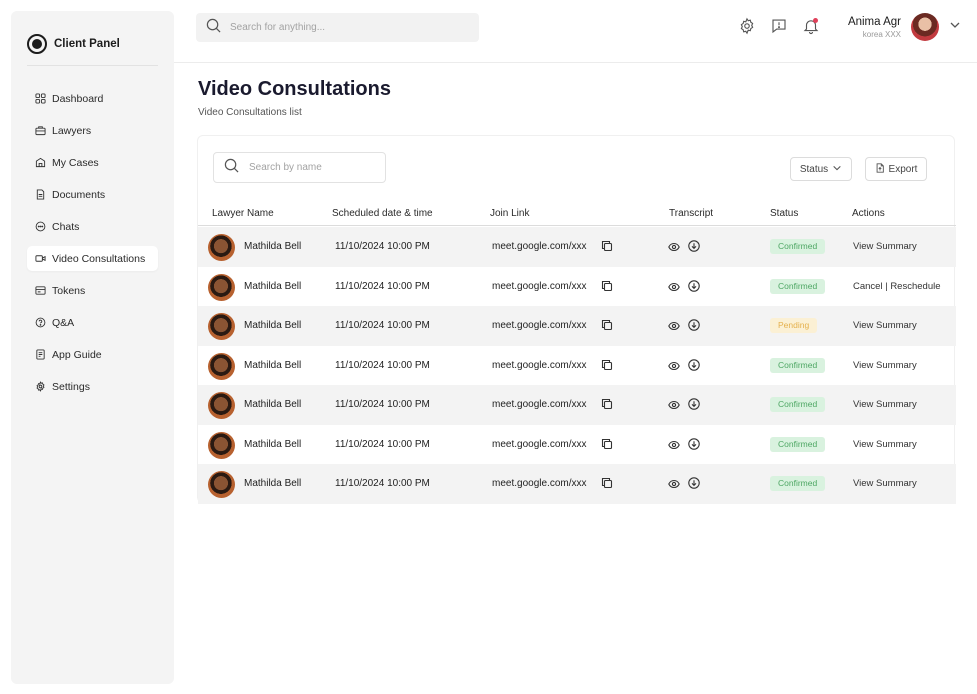 The width and height of the screenshot is (977, 694). Describe the element at coordinates (92, 226) in the screenshot. I see `sidebar-item-chats: Chats` at that location.